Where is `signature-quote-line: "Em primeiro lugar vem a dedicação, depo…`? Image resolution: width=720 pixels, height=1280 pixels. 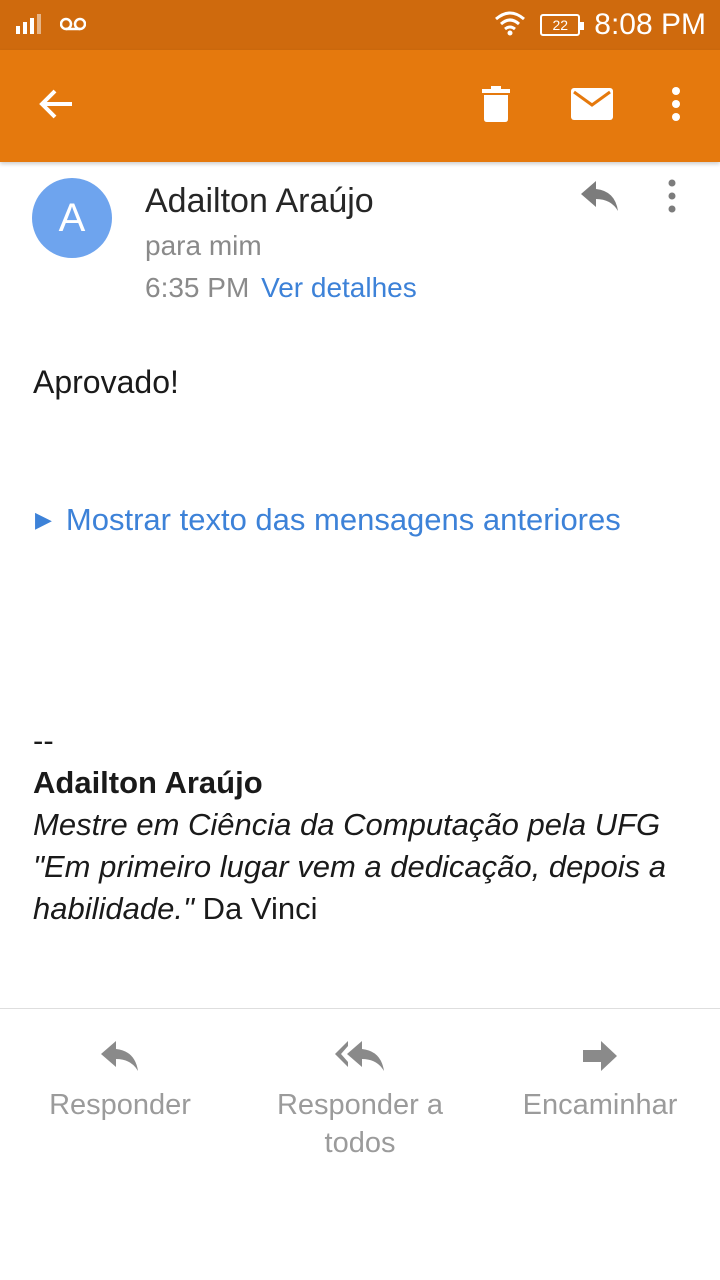 signature-quote-line: "Em primeiro lugar vem a dedicação, depo… is located at coordinates (363, 888).